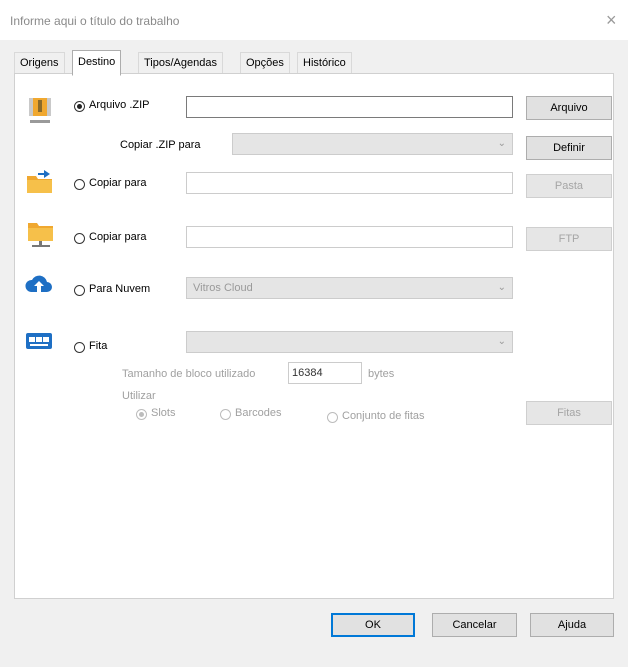 This screenshot has height=667, width=628. What do you see at coordinates (163, 413) in the screenshot?
I see `slots-label: Slots` at bounding box center [163, 413].